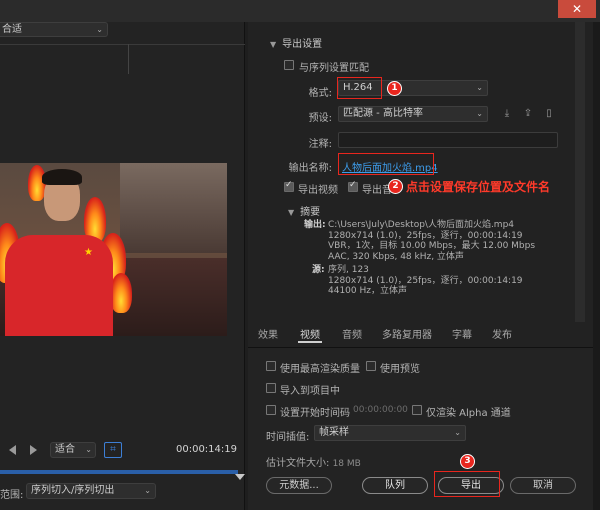 This screenshot has height=510, width=600. I want to click on max-render-quality-checkbox, so click(271, 366).